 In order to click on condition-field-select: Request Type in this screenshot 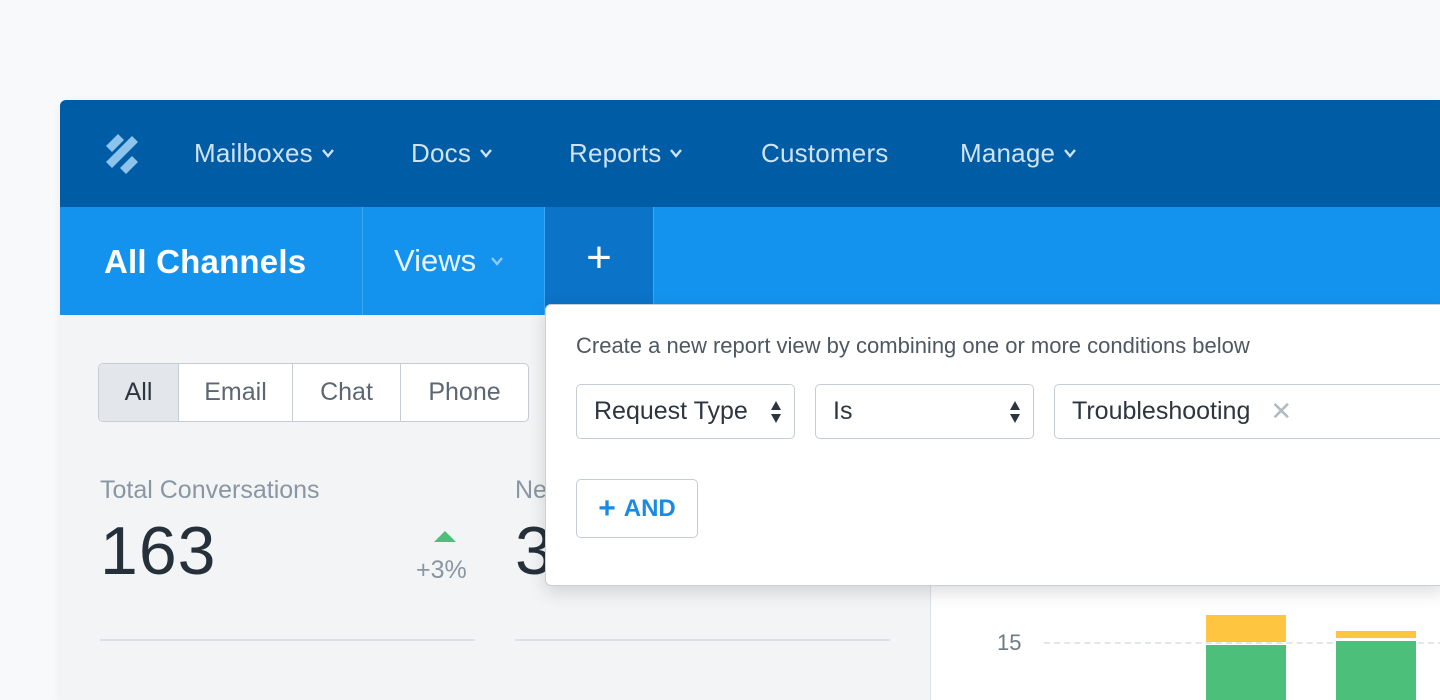, I will do `click(685, 411)`.